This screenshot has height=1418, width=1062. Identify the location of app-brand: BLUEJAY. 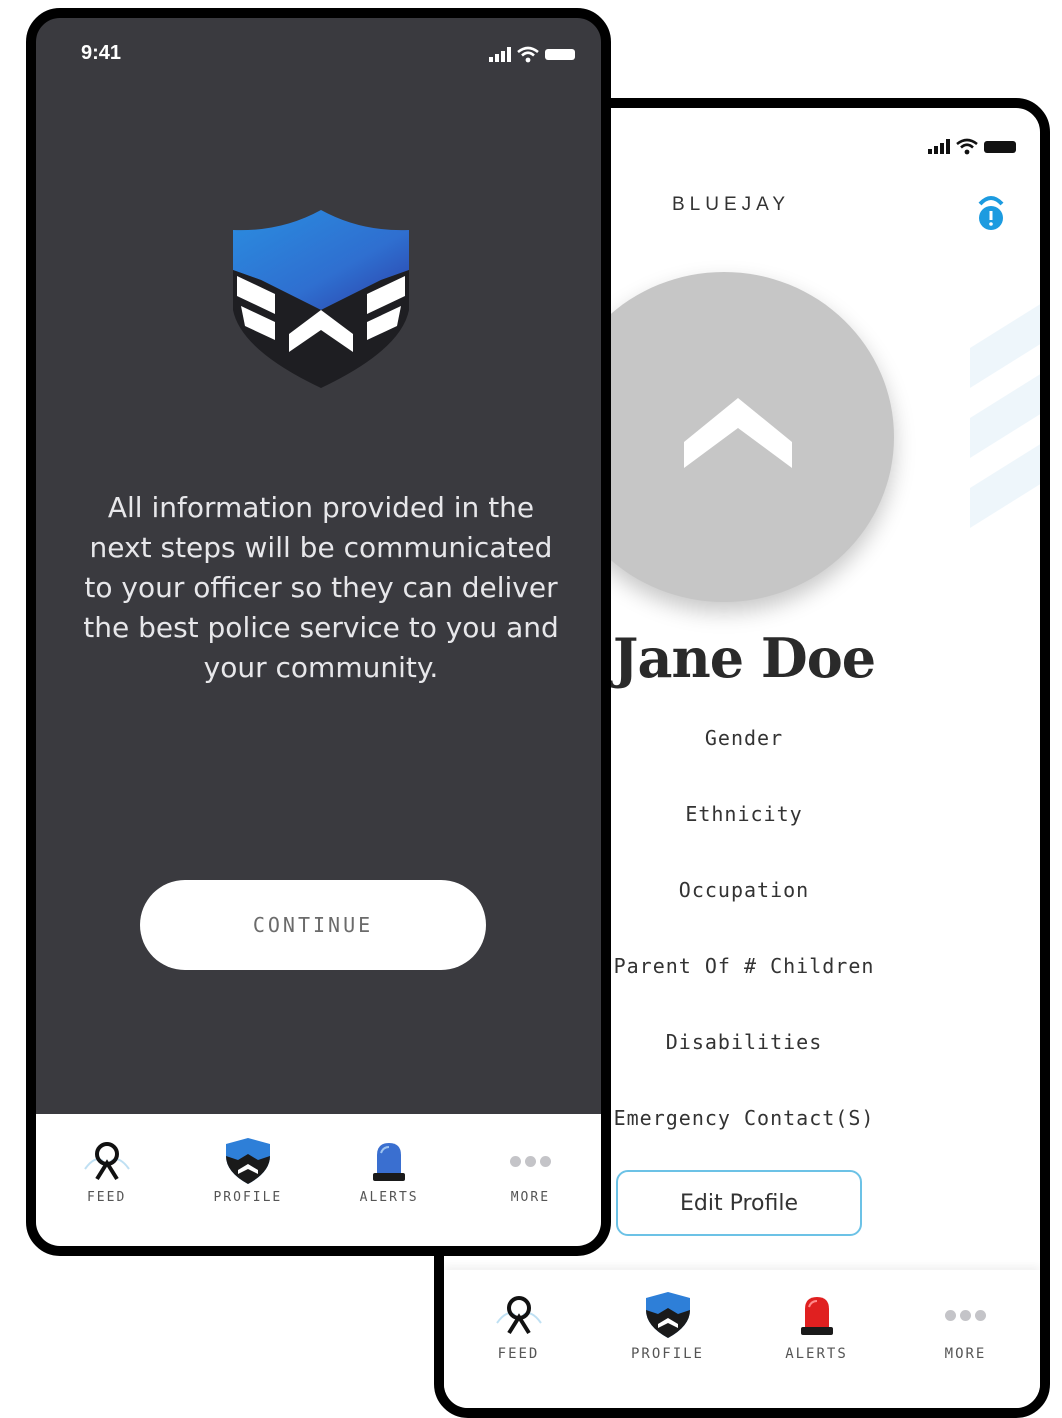
(731, 204).